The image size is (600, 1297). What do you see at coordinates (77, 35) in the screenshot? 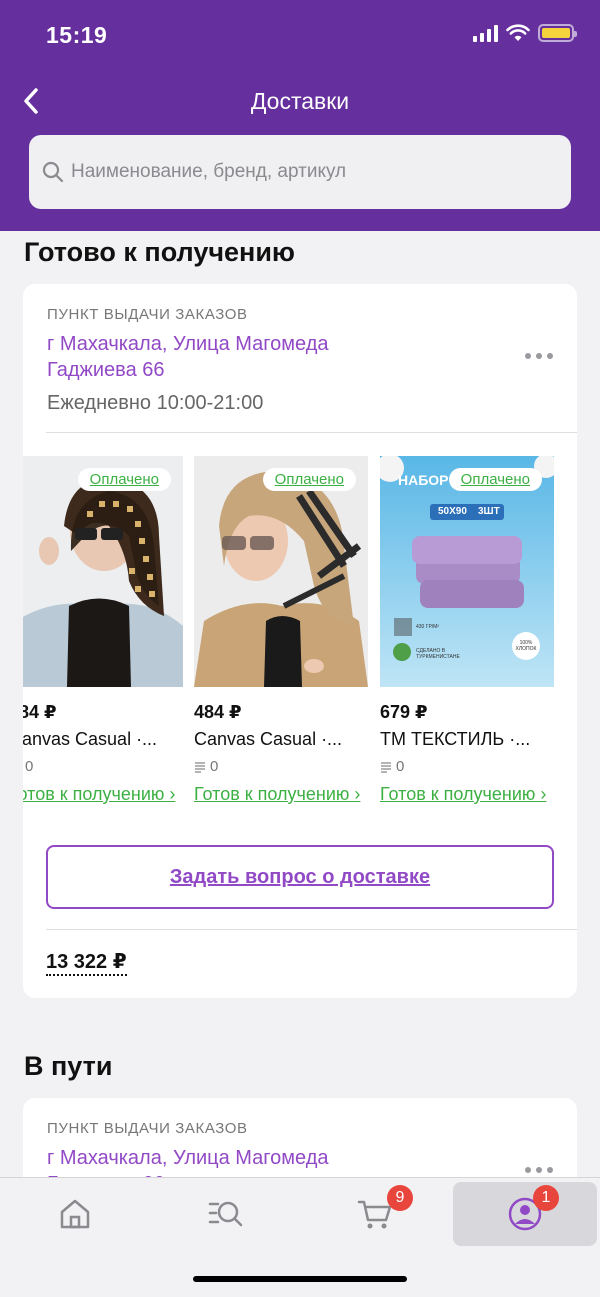
I see `status-time: 15:19` at bounding box center [77, 35].